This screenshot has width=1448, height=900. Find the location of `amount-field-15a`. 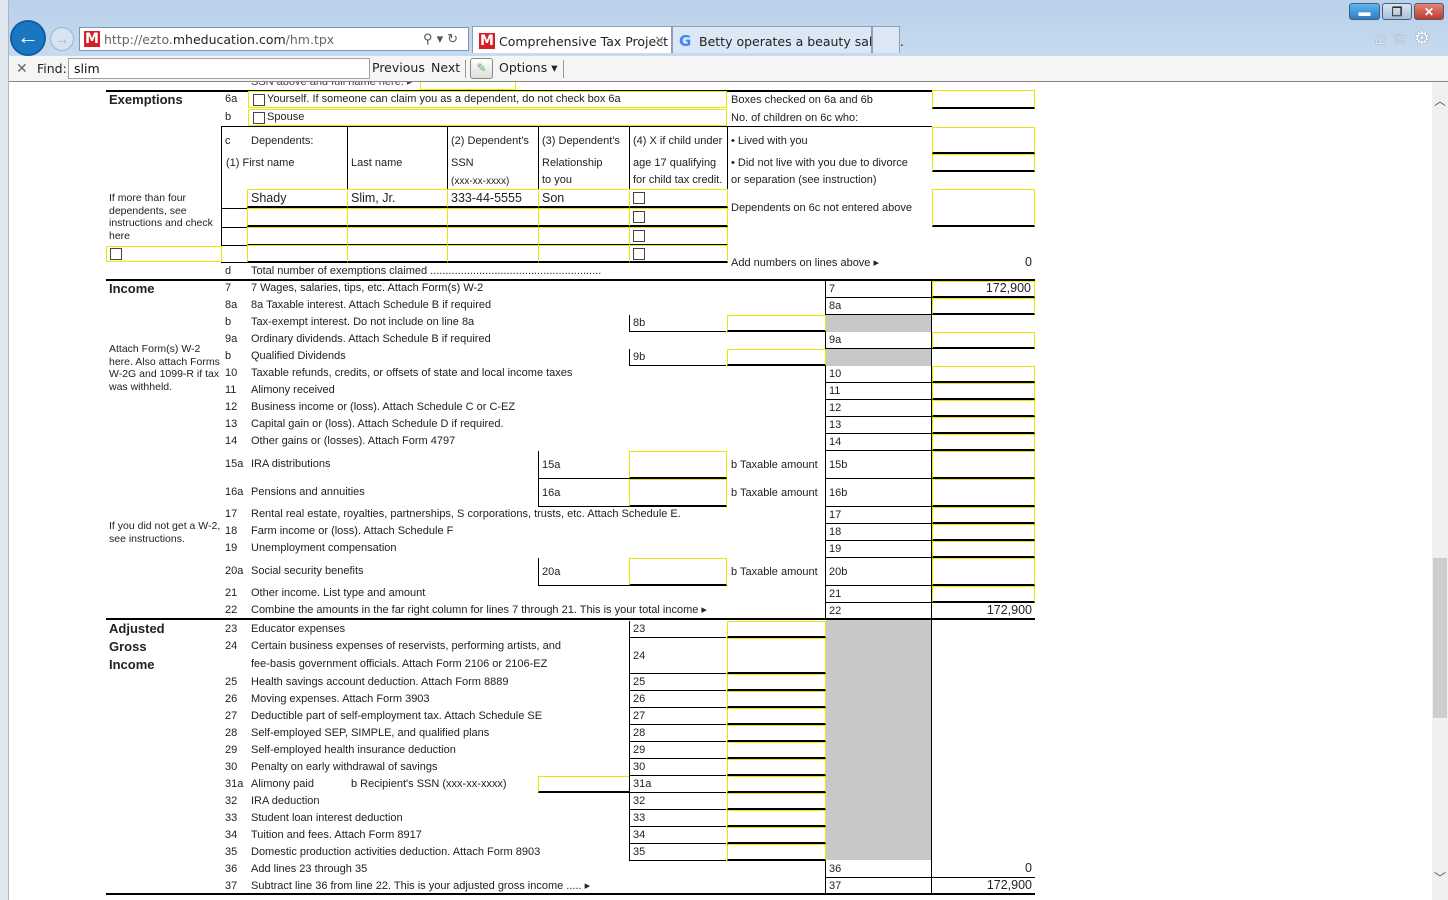

amount-field-15a is located at coordinates (678, 465).